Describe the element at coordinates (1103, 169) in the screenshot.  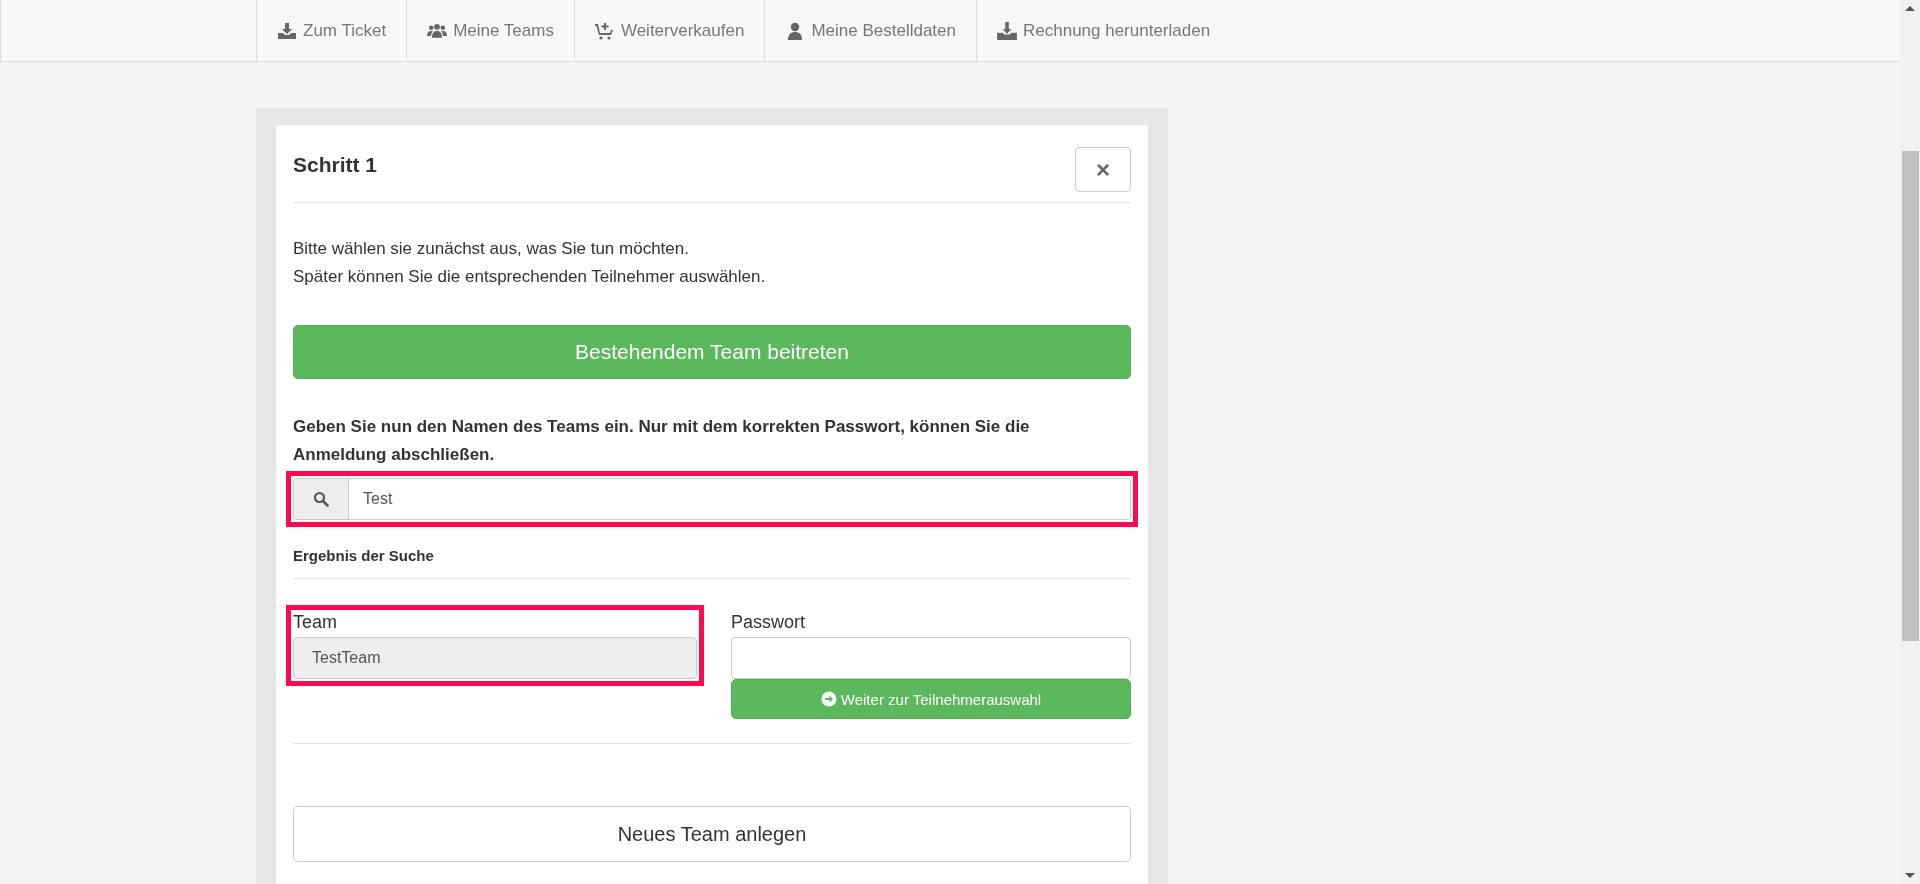
I see `close-button: ×` at that location.